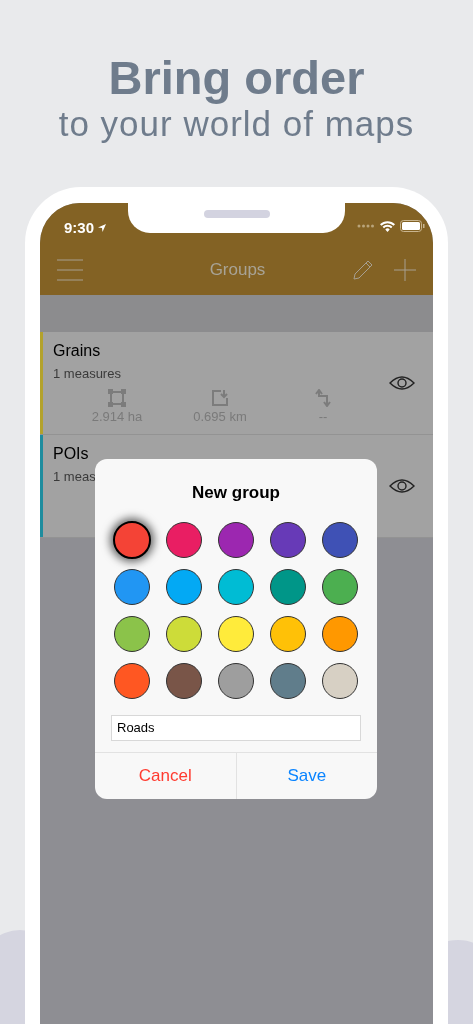  What do you see at coordinates (412, 226) in the screenshot?
I see `battery-icon` at bounding box center [412, 226].